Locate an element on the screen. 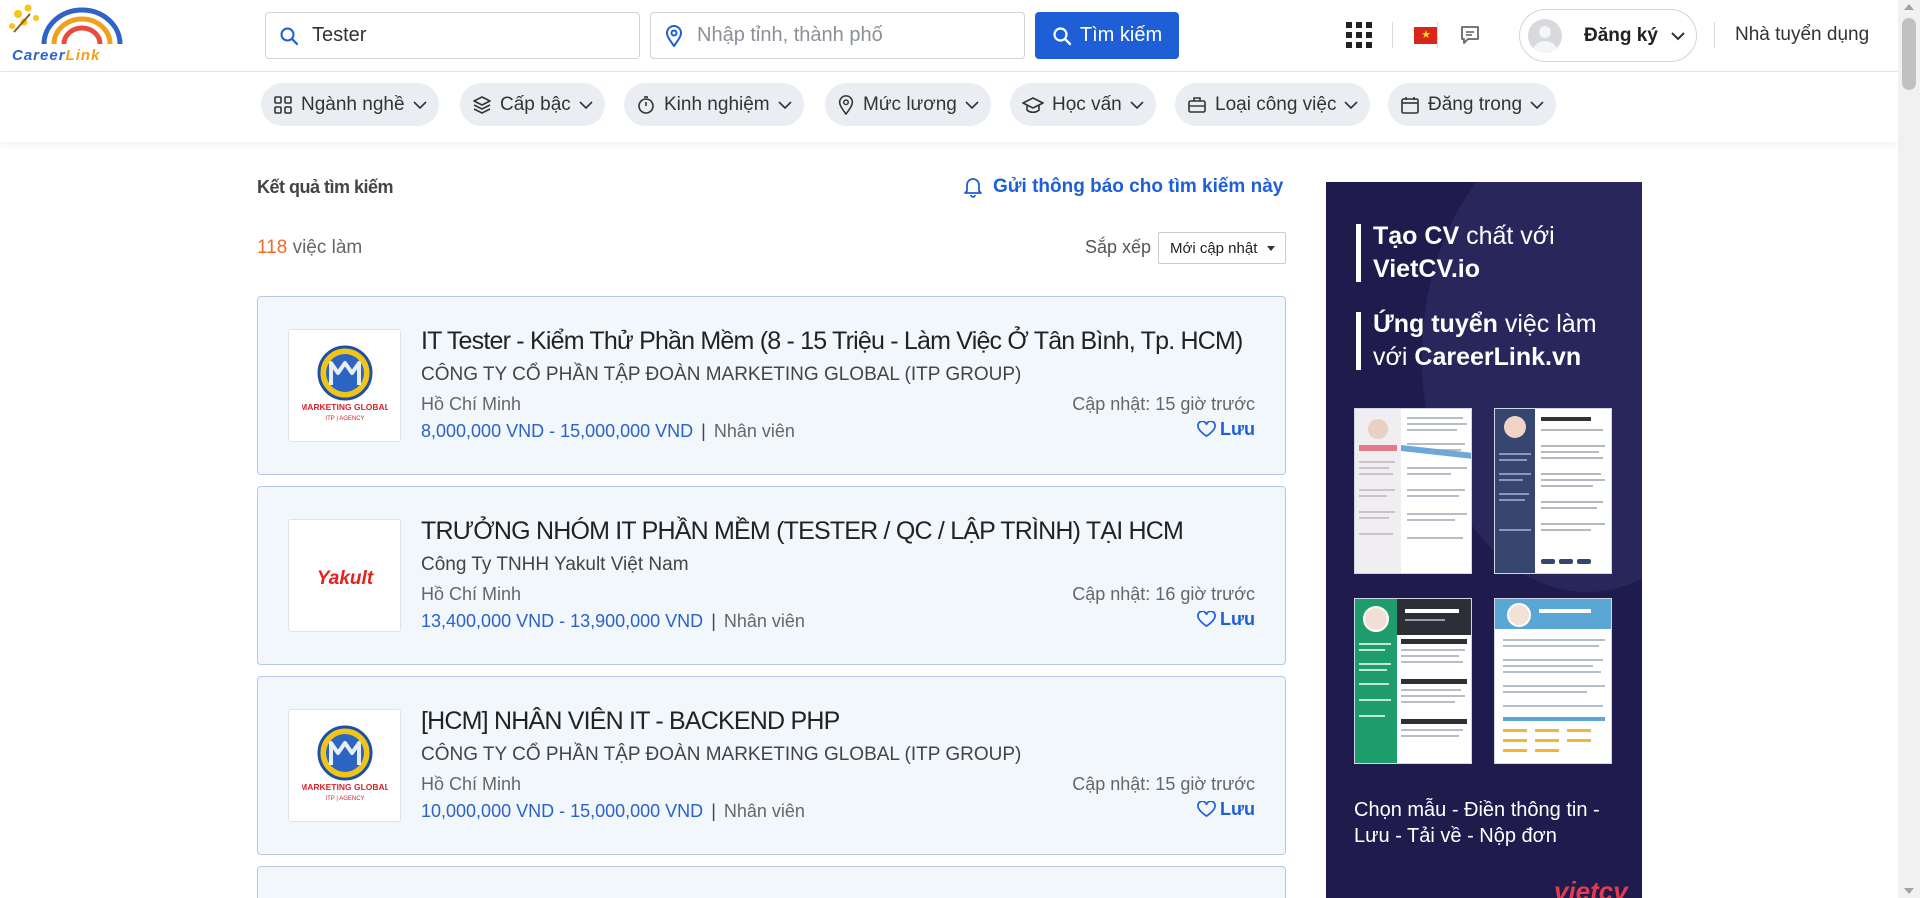  caret-down-icon is located at coordinates (1271, 248).